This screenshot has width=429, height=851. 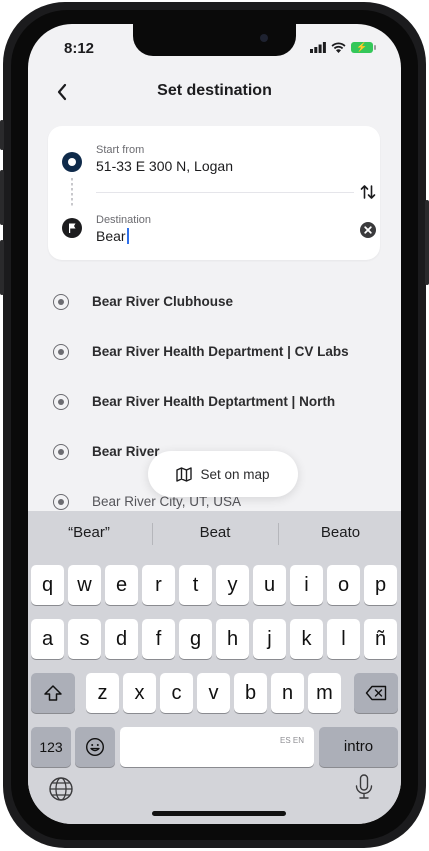 I want to click on result-title: Bear River Clubhouse, so click(x=163, y=301).